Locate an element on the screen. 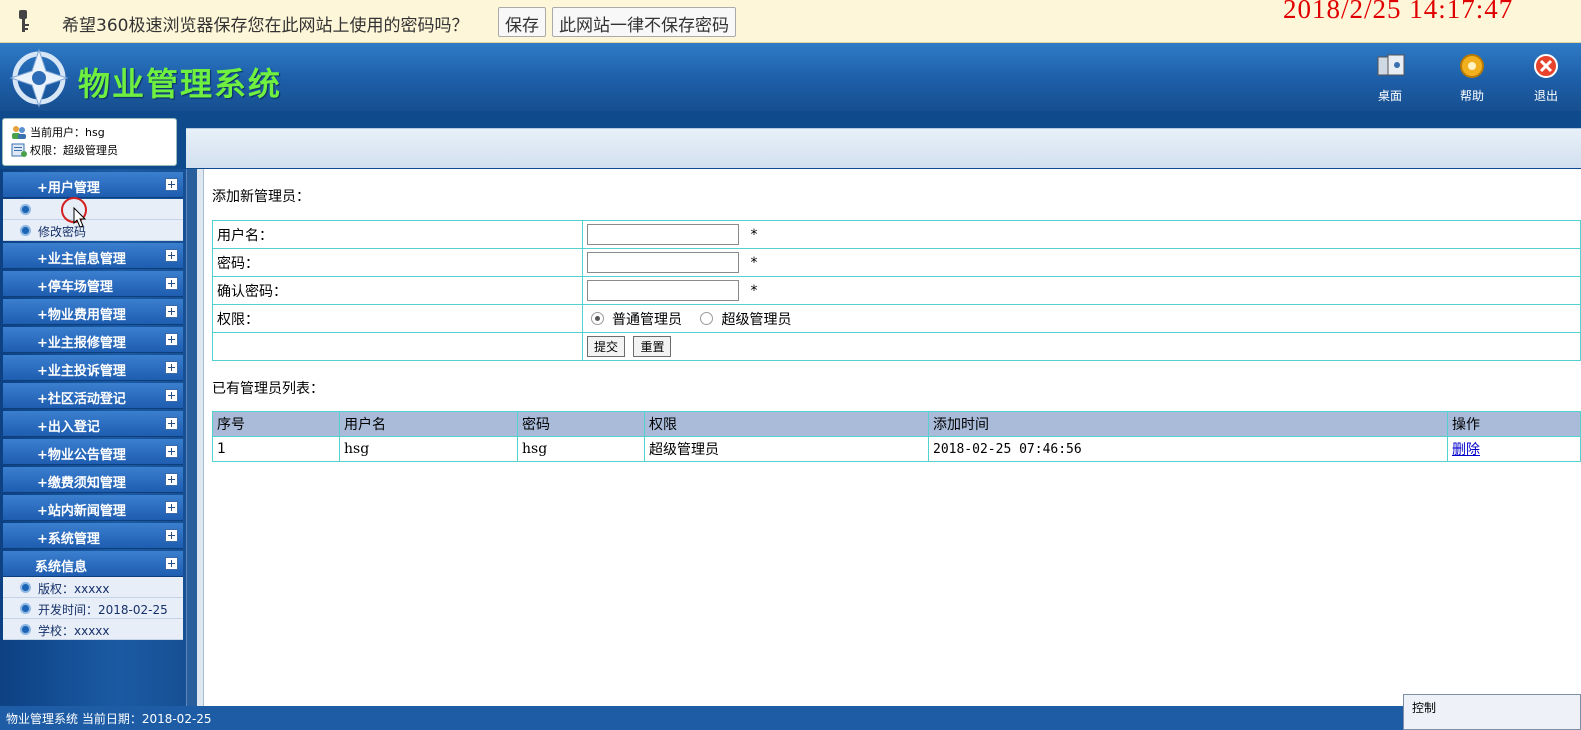 Image resolution: width=1581 pixels, height=730 pixels. sysinfo-dev-date: 开发时间：2018-02-25 is located at coordinates (93, 608).